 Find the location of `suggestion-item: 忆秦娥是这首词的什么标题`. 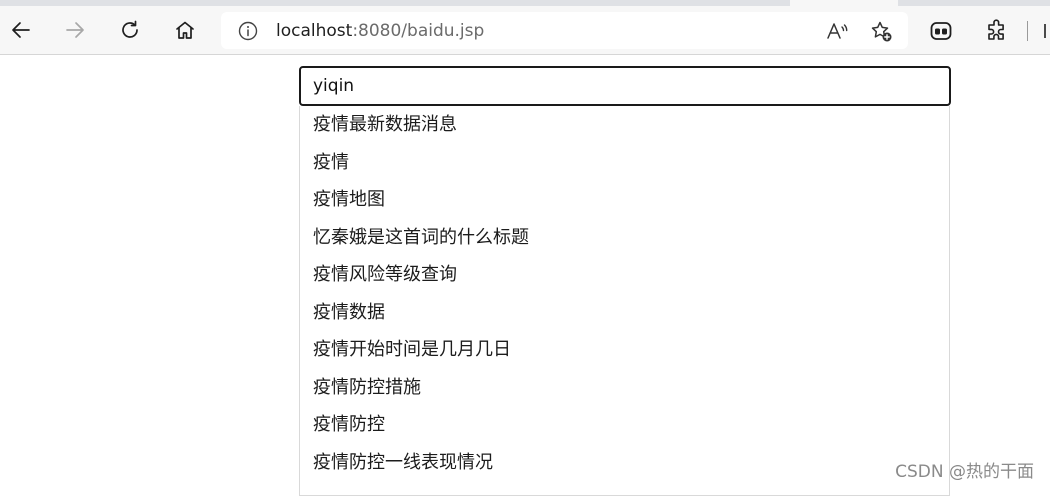

suggestion-item: 忆秦娥是这首词的什么标题 is located at coordinates (421, 238).